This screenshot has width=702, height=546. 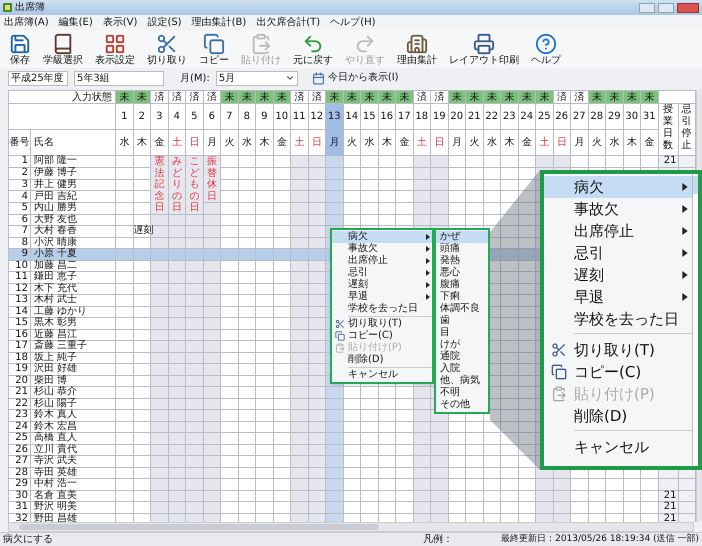 I want to click on student-name-cell: 寺沢 武夫, so click(x=73, y=461).